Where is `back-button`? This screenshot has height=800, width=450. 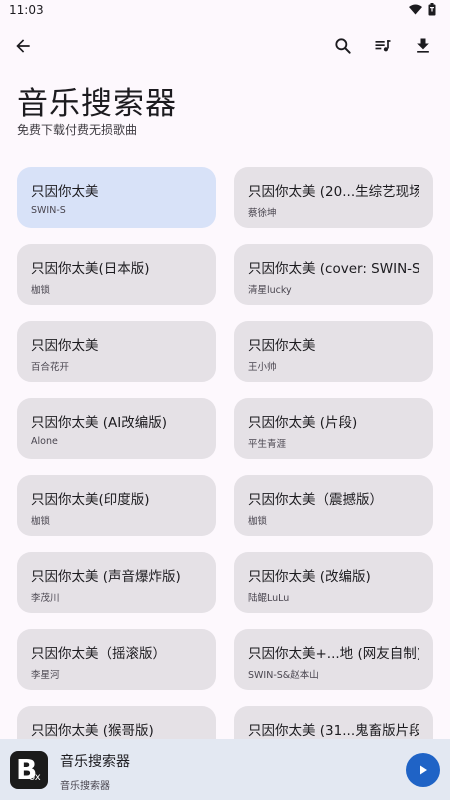
back-button is located at coordinates (23, 46).